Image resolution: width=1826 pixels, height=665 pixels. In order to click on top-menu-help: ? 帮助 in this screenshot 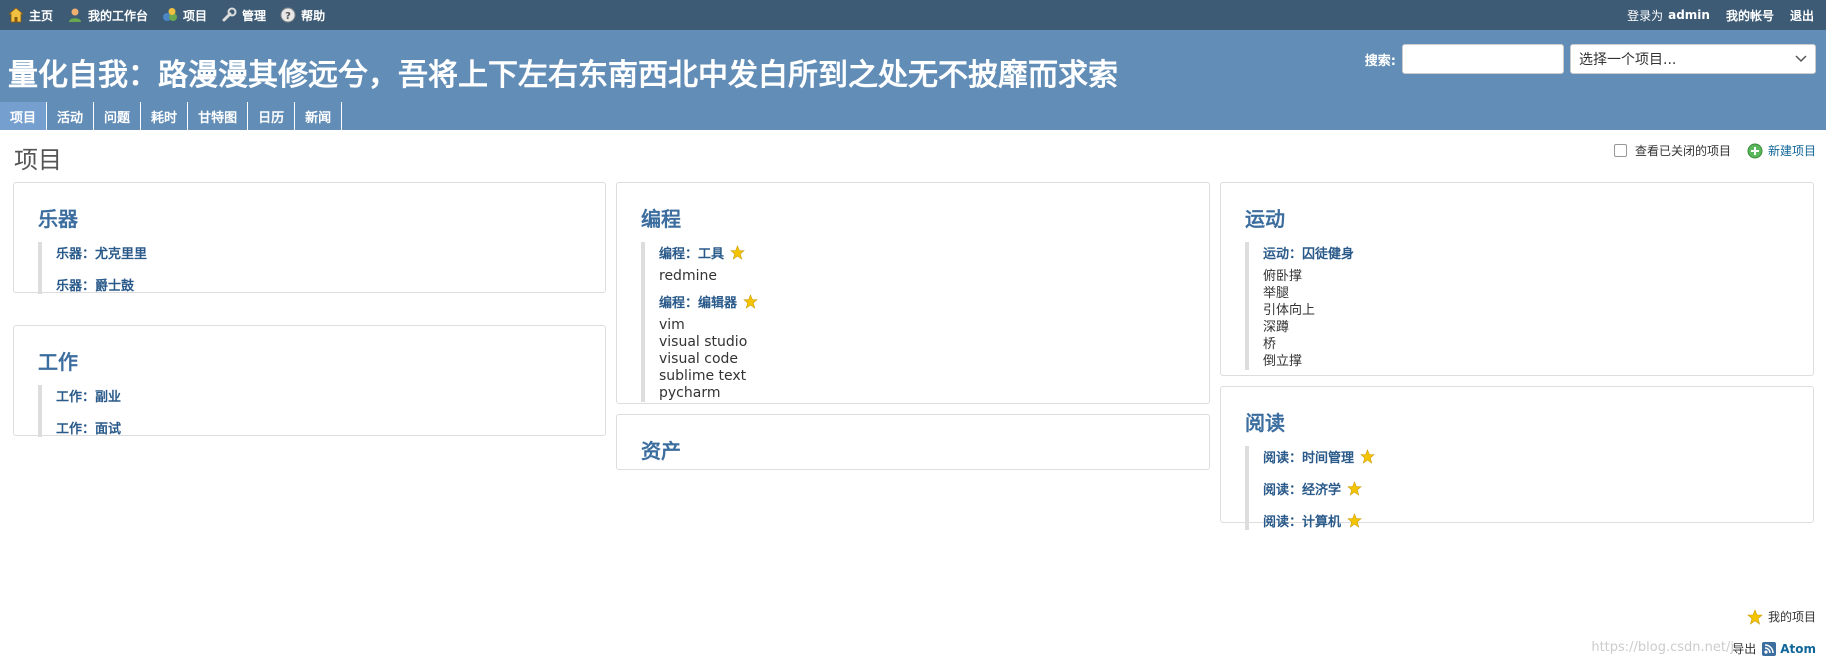, I will do `click(302, 15)`.